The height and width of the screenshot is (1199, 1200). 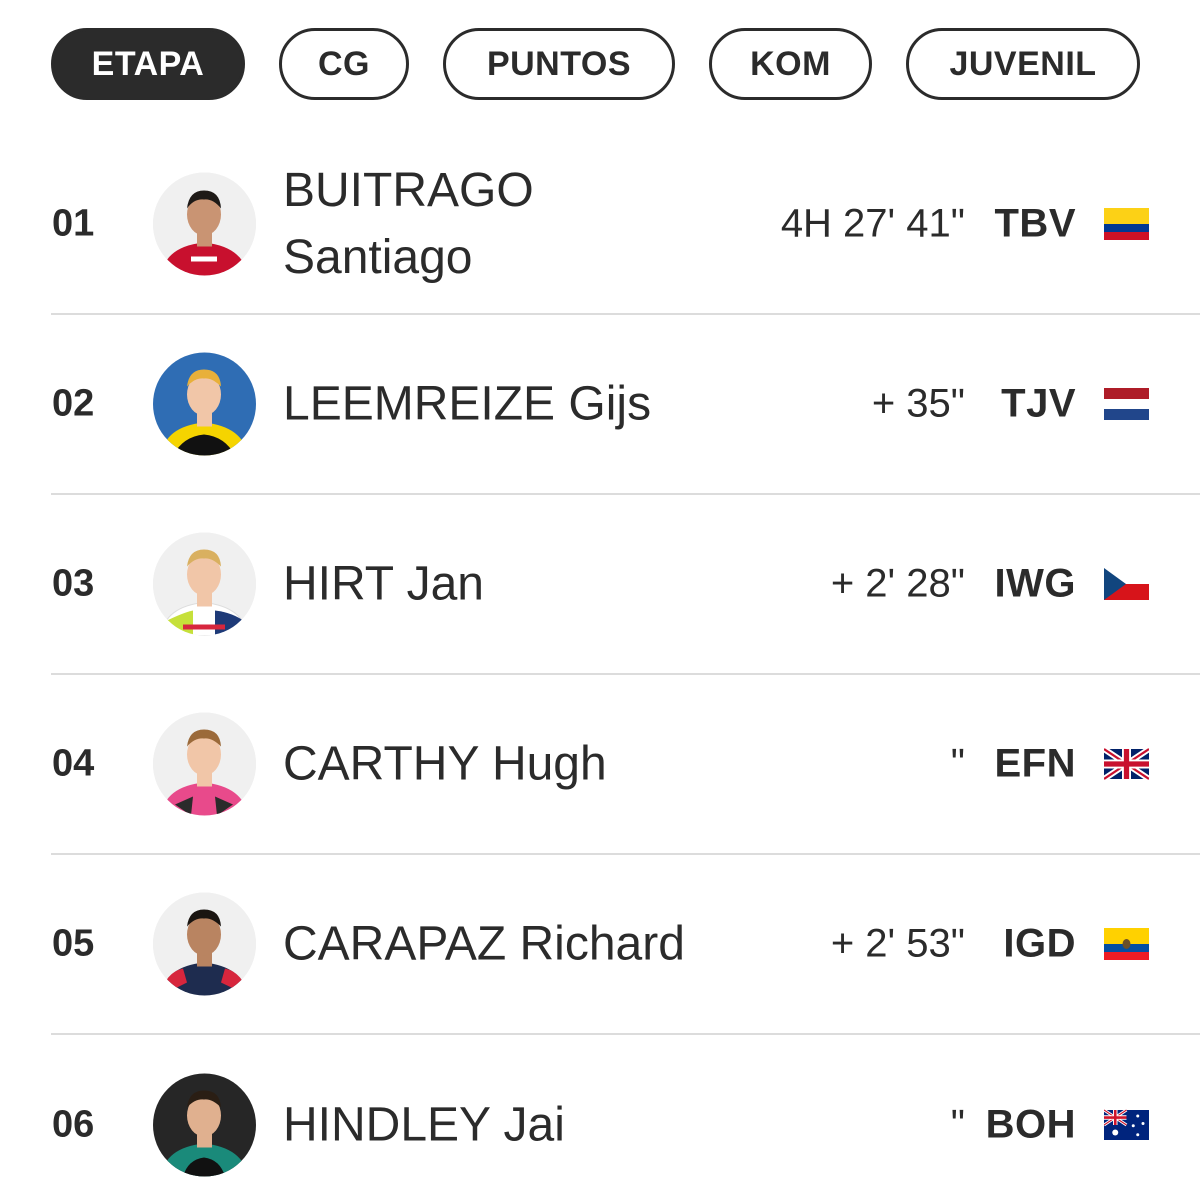 I want to click on czech-flag-icon, so click(x=1126, y=584).